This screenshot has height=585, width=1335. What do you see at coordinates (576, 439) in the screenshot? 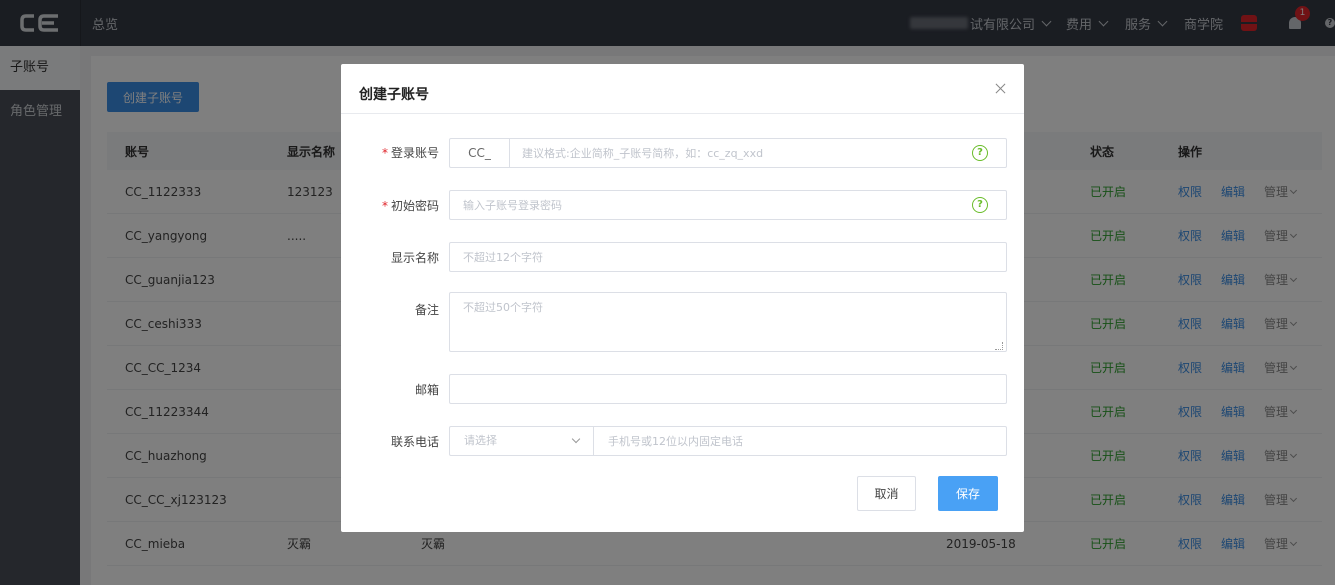
I see `chevron-down-icon` at bounding box center [576, 439].